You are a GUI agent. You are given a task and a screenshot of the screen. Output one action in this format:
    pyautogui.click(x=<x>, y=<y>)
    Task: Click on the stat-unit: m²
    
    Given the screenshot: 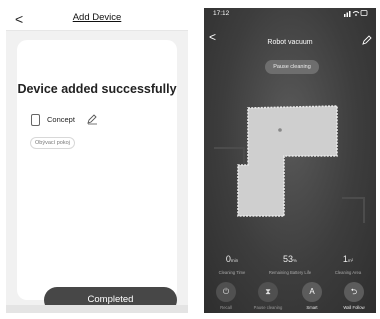 What is the action you would take?
    pyautogui.click(x=350, y=260)
    